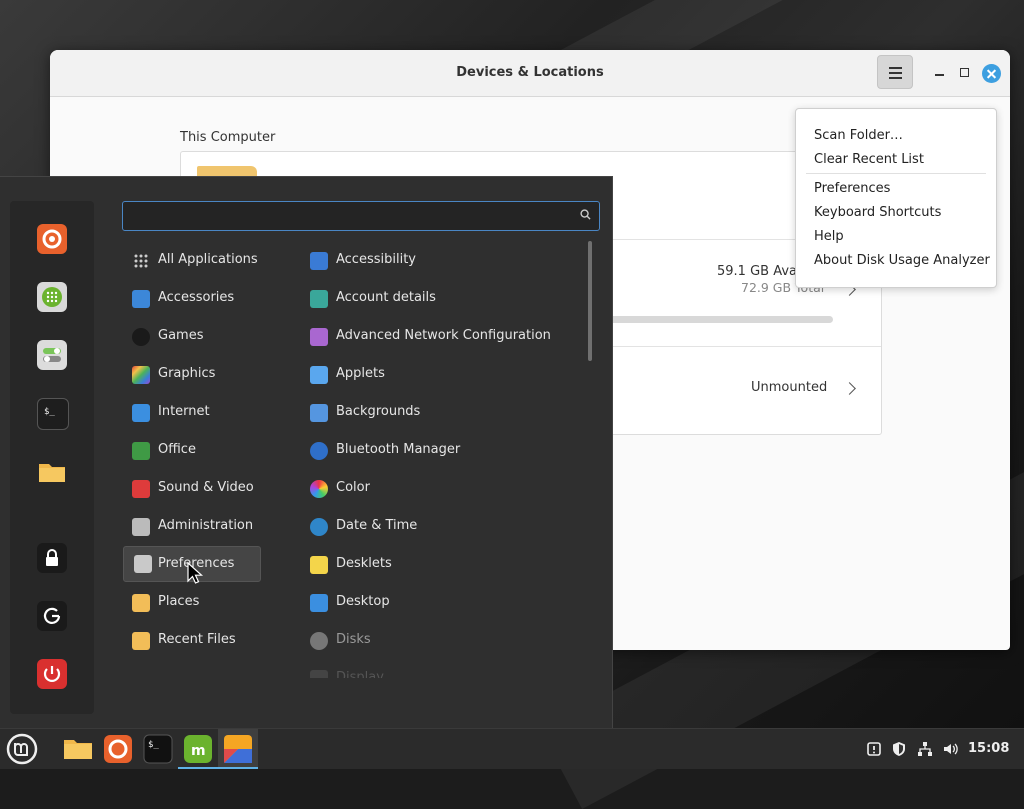  I want to click on category-graphics: Graphics, so click(191, 375).